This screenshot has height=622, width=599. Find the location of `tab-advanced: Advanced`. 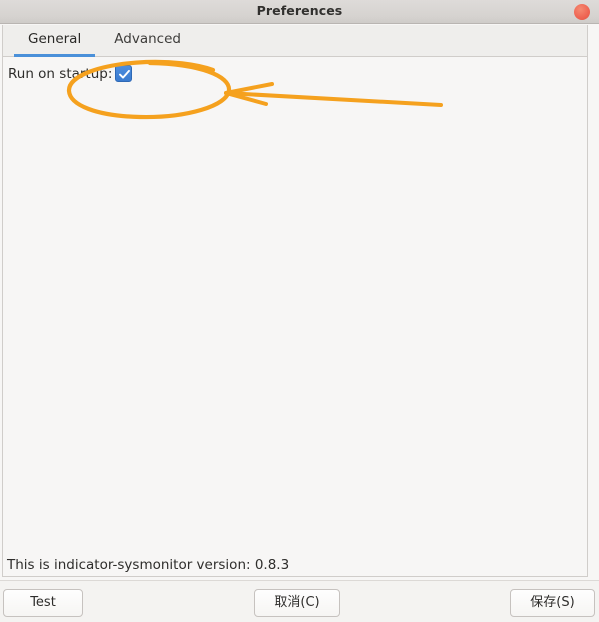

tab-advanced: Advanced is located at coordinates (147, 41).